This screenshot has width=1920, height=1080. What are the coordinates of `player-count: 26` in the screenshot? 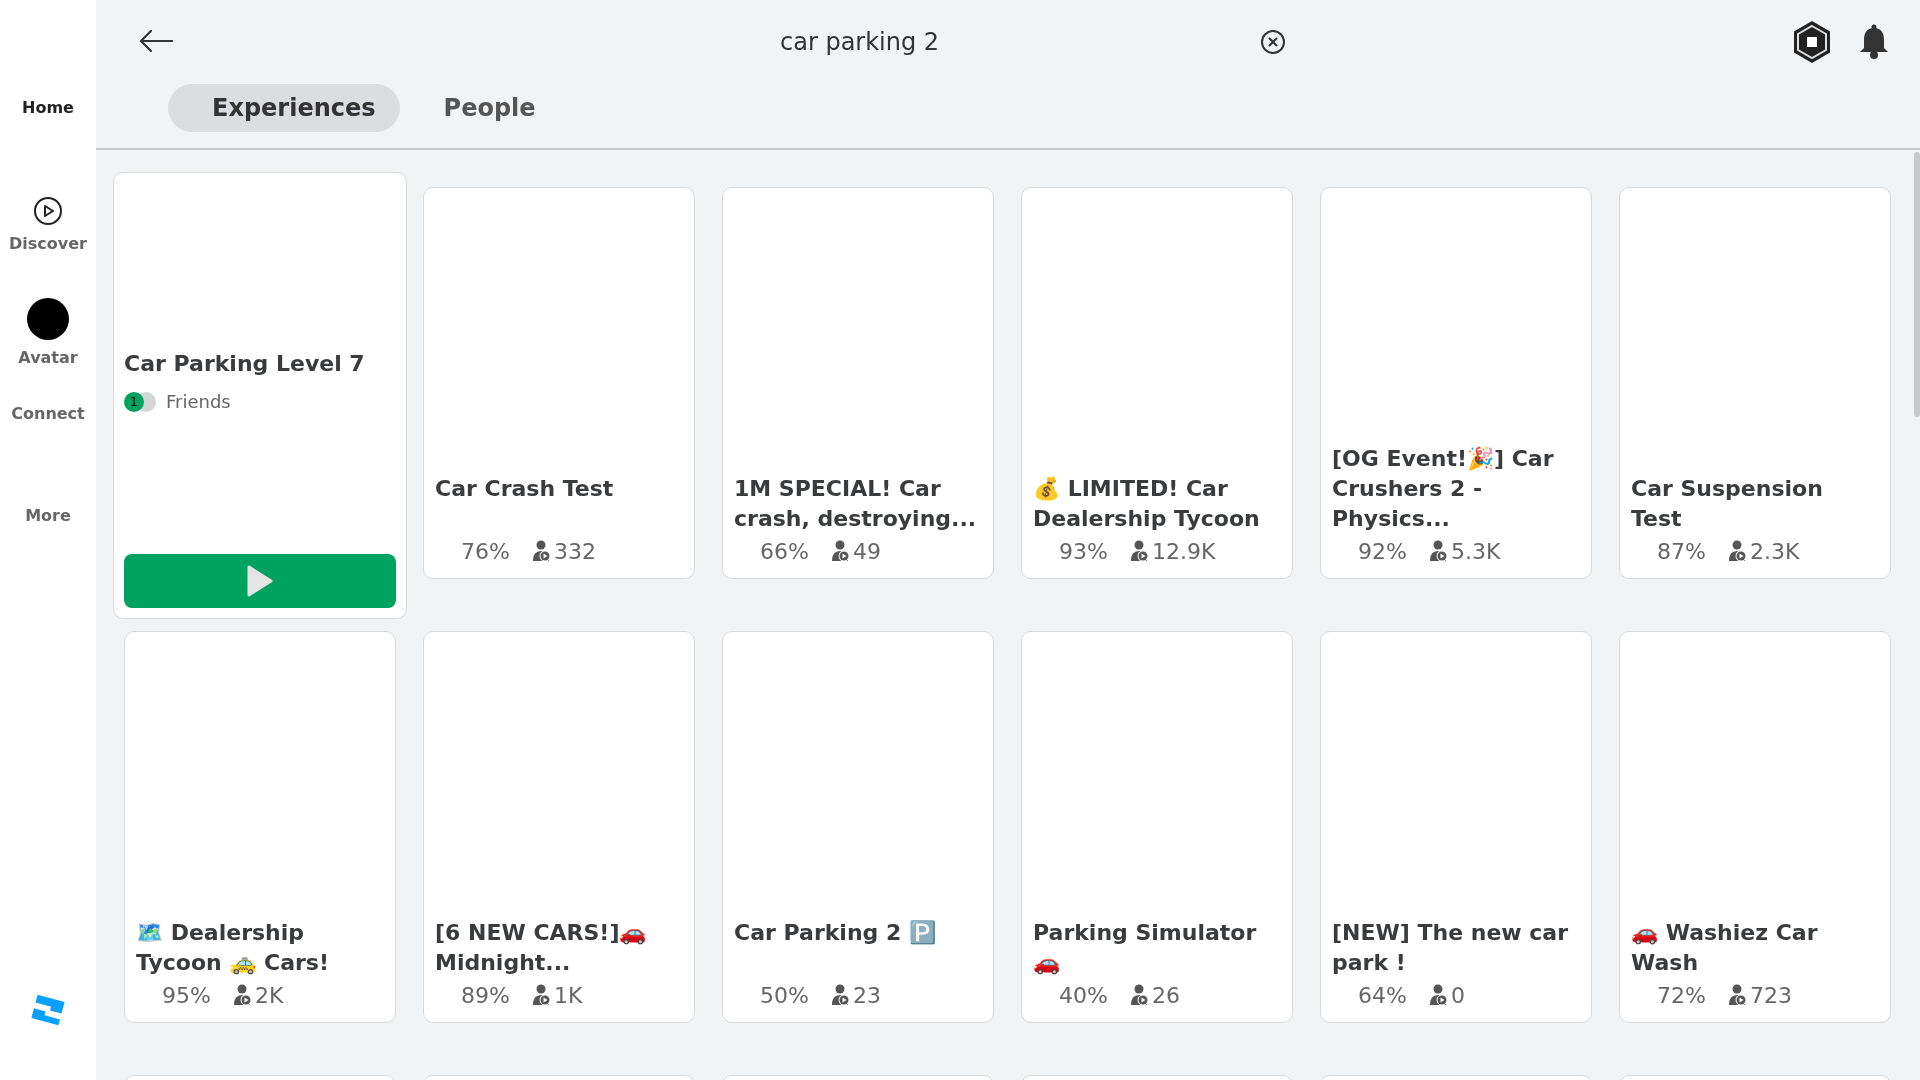 It's located at (1165, 995).